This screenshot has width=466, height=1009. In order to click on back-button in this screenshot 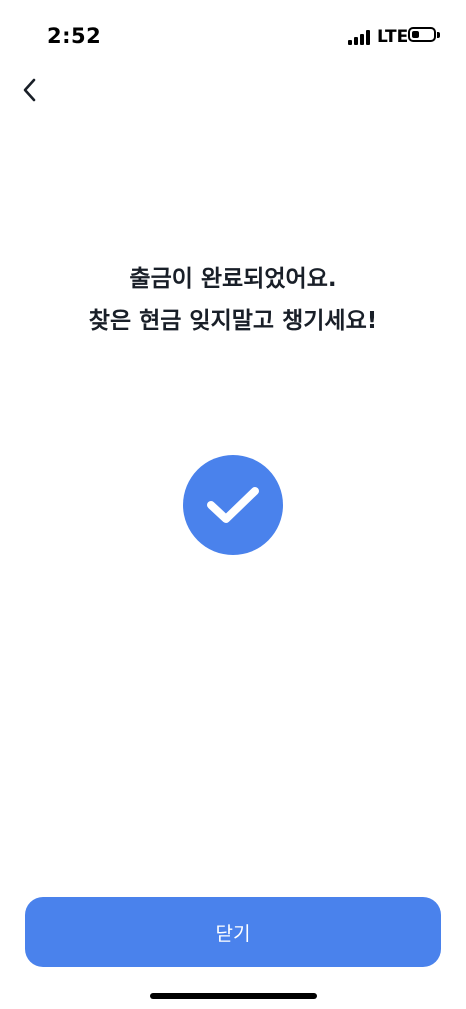, I will do `click(30, 90)`.